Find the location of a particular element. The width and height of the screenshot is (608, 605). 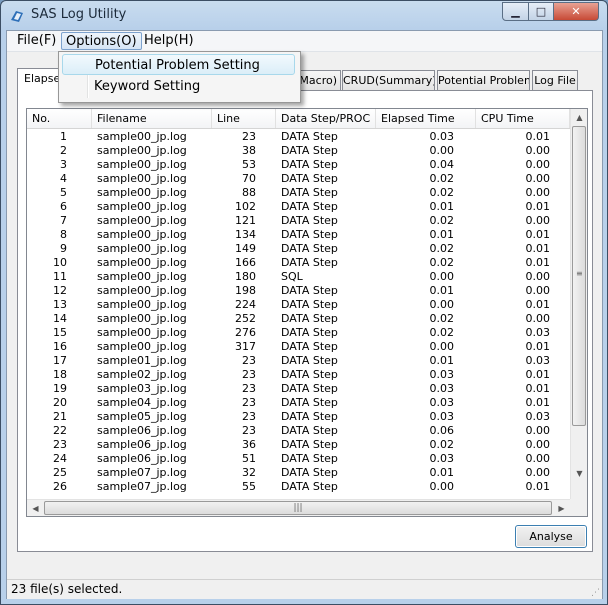

horizontal-scrollbar: ◀ ||| ▶ is located at coordinates (298, 507).